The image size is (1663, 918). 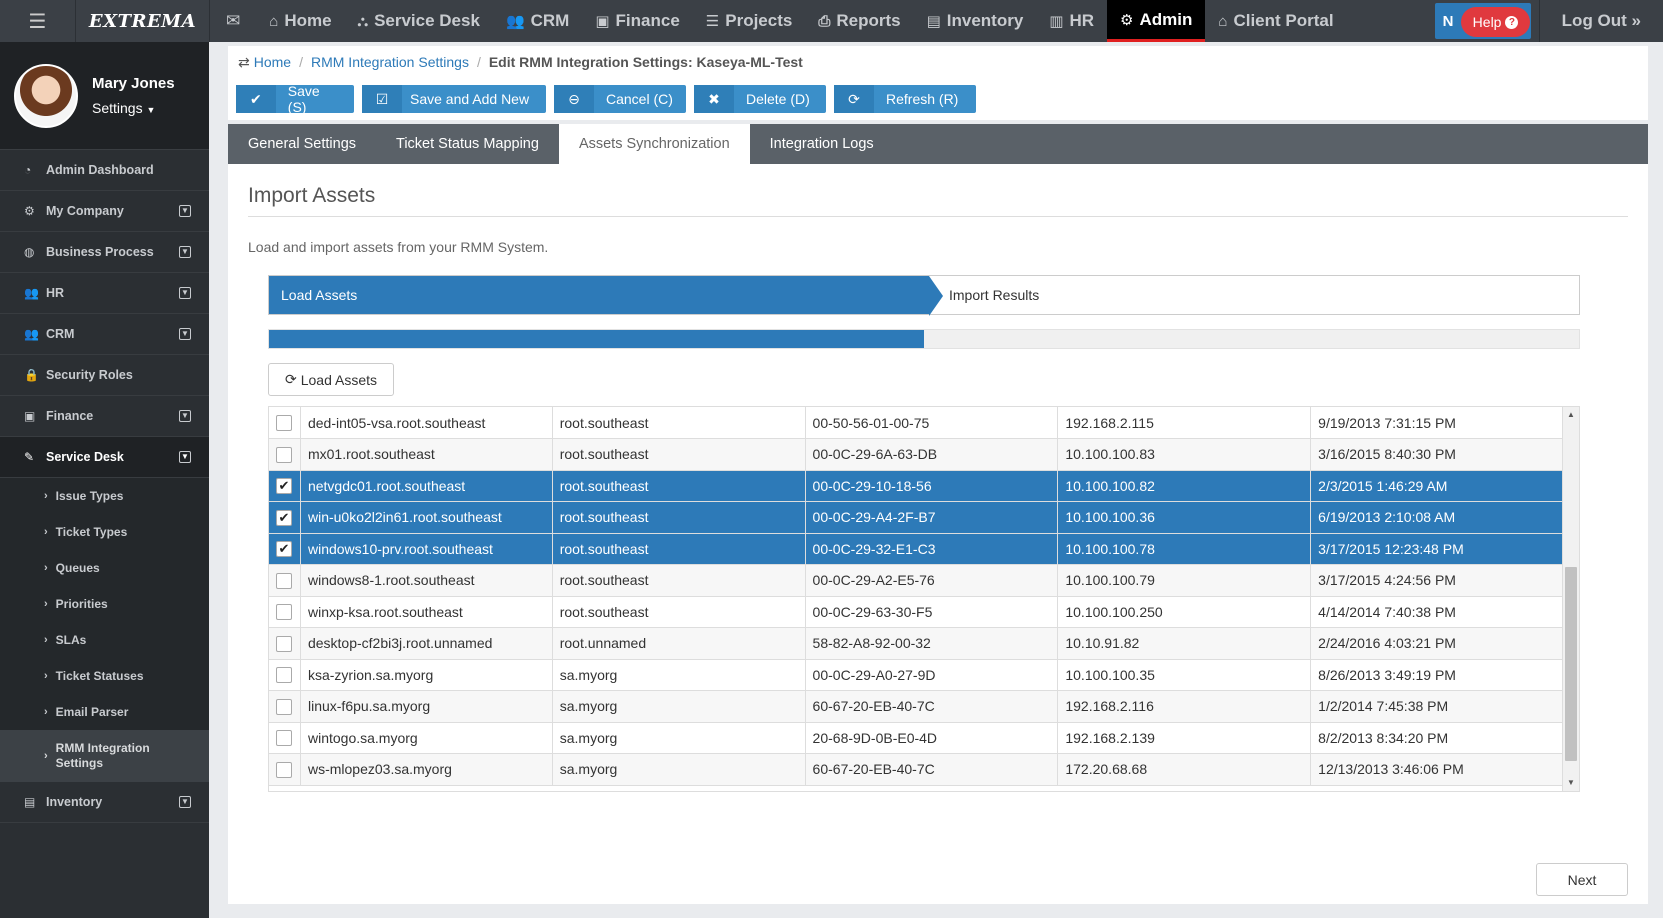 I want to click on wizard-step-import-results: Import Results, so click(x=1254, y=295).